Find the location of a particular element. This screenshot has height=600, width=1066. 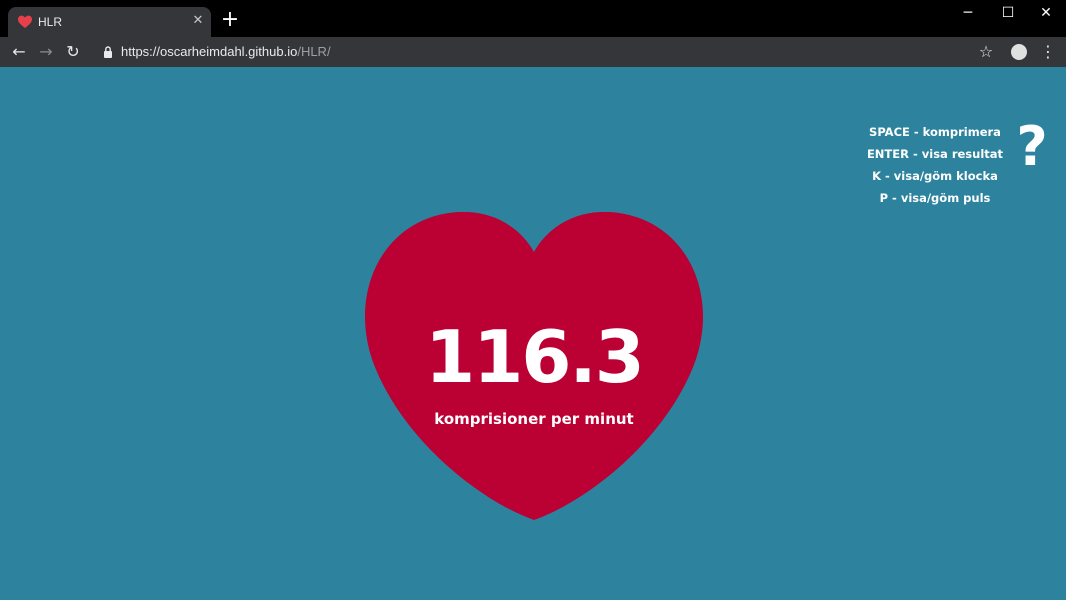

browser-menu-icon: ⋮ is located at coordinates (1048, 52).